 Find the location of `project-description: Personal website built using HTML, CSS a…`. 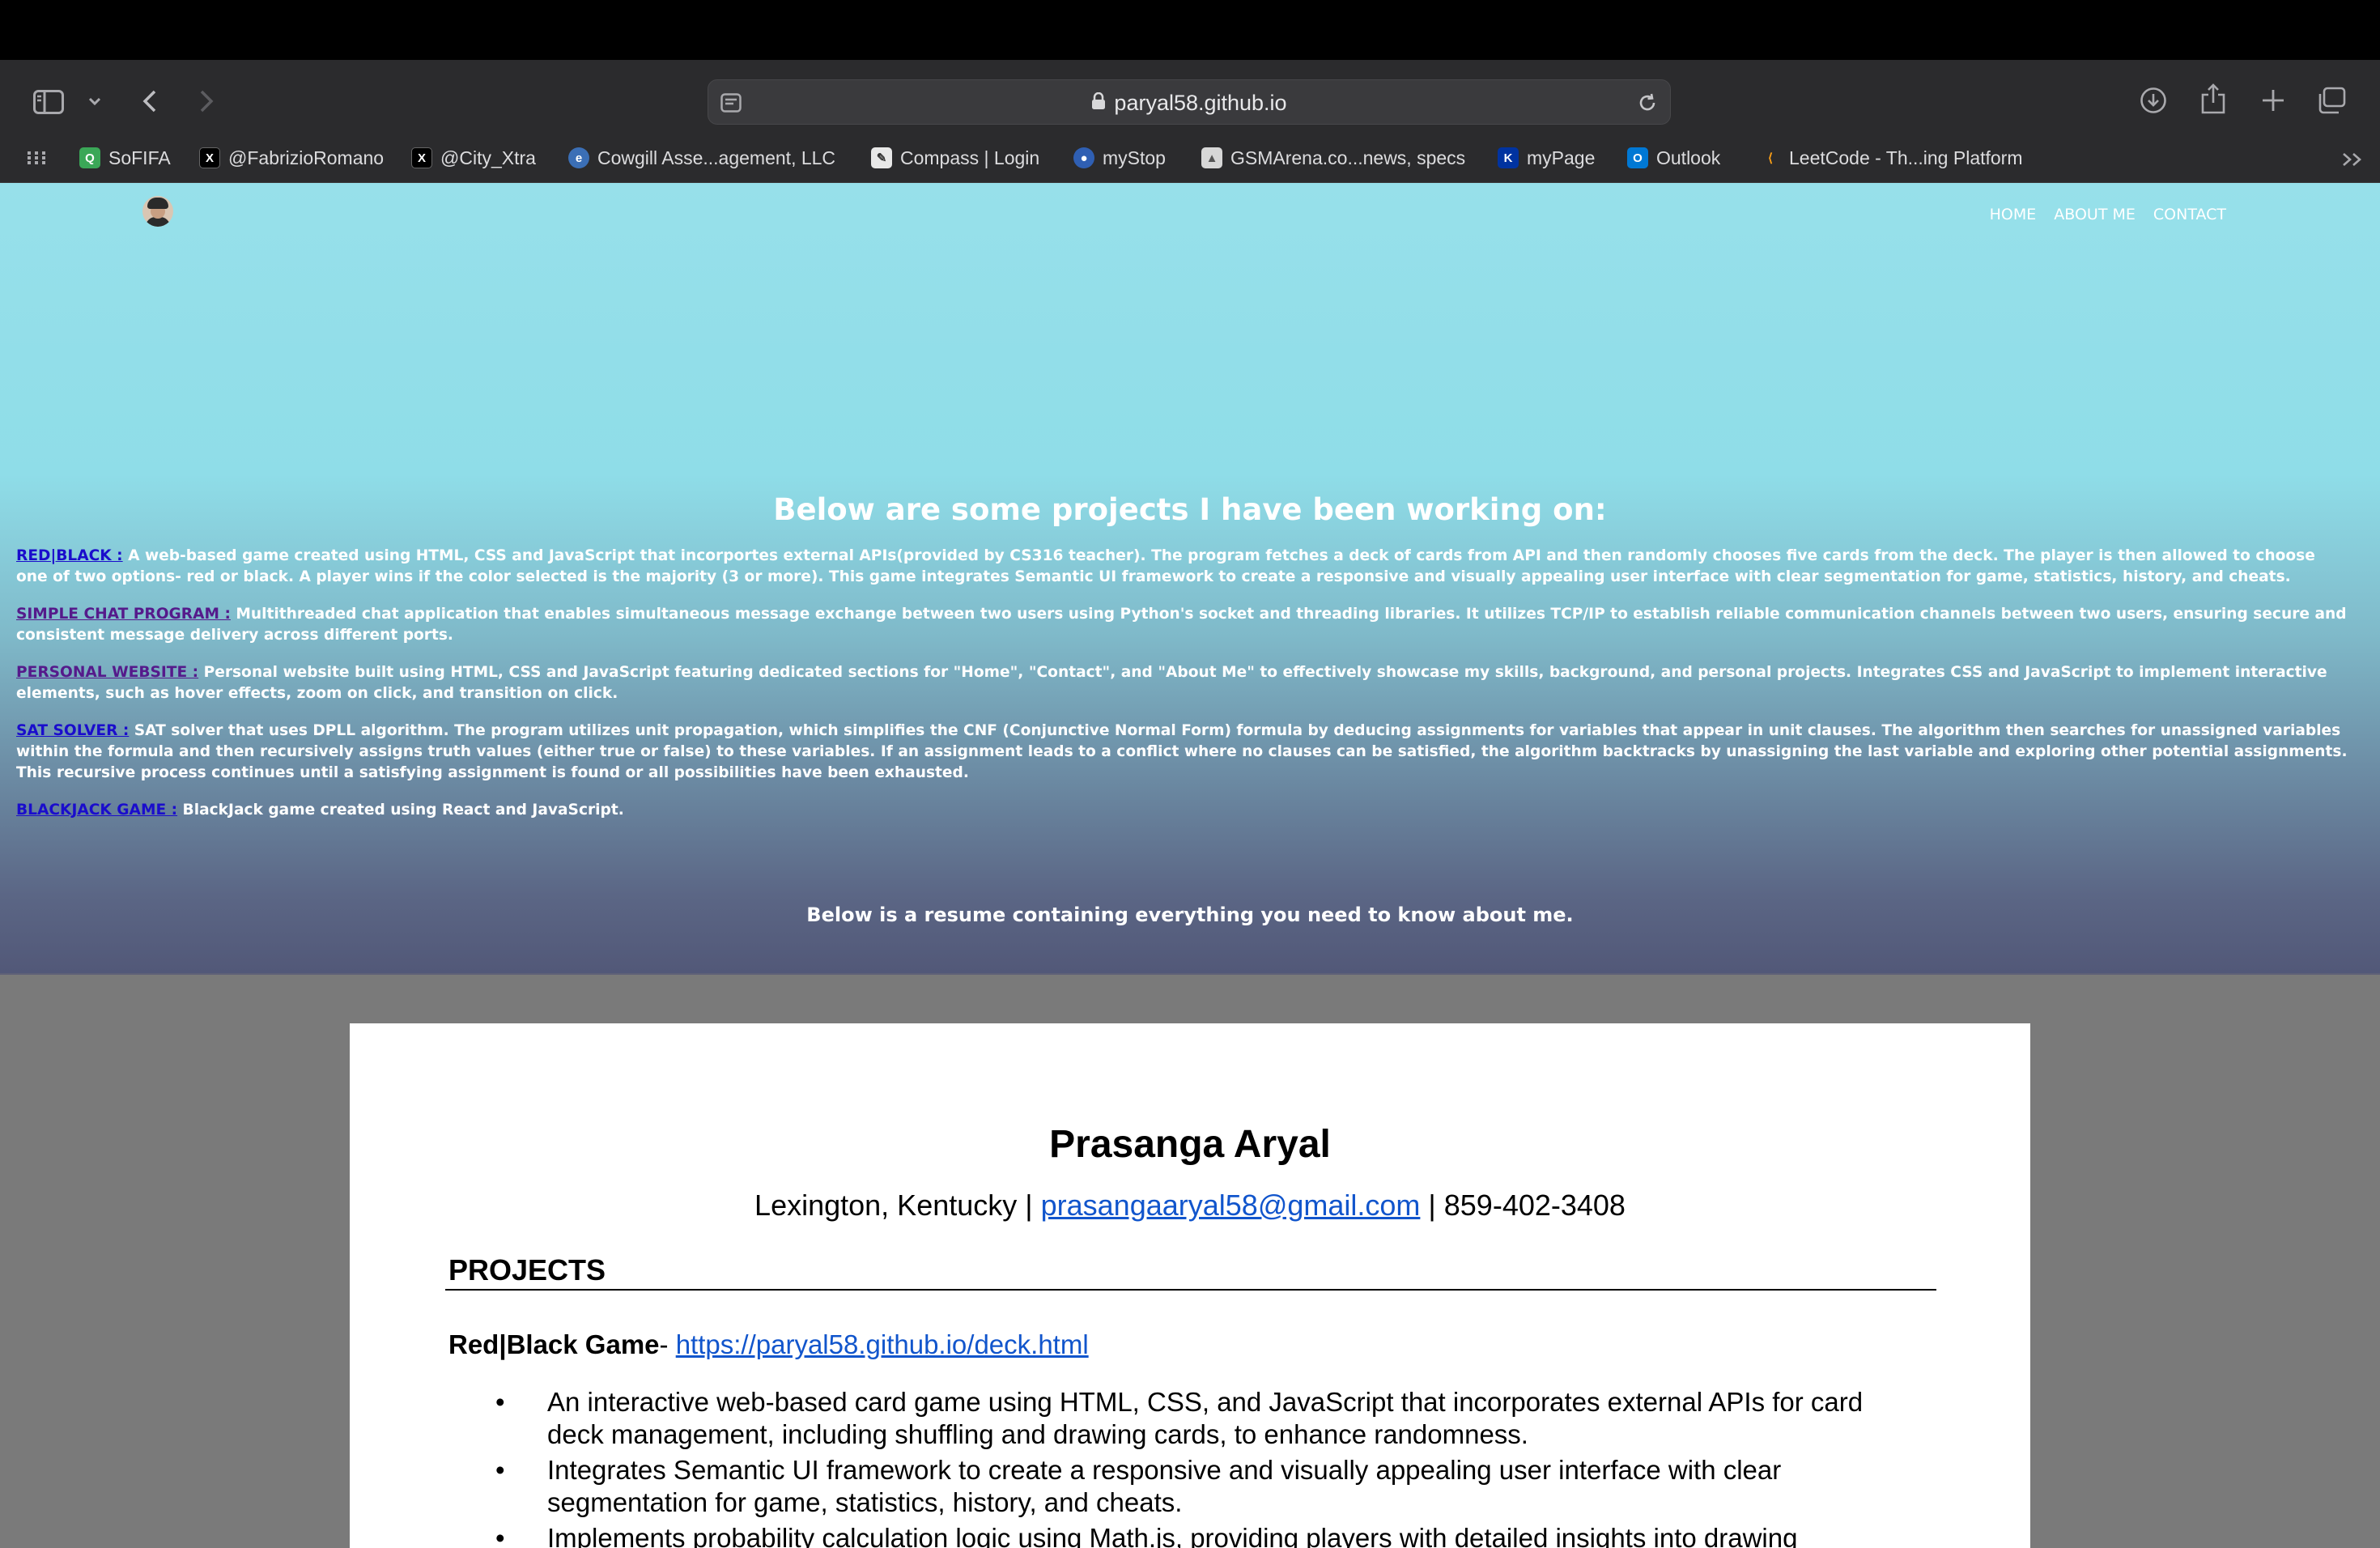

project-description: Personal website built using HTML, CSS a… is located at coordinates (1171, 683).